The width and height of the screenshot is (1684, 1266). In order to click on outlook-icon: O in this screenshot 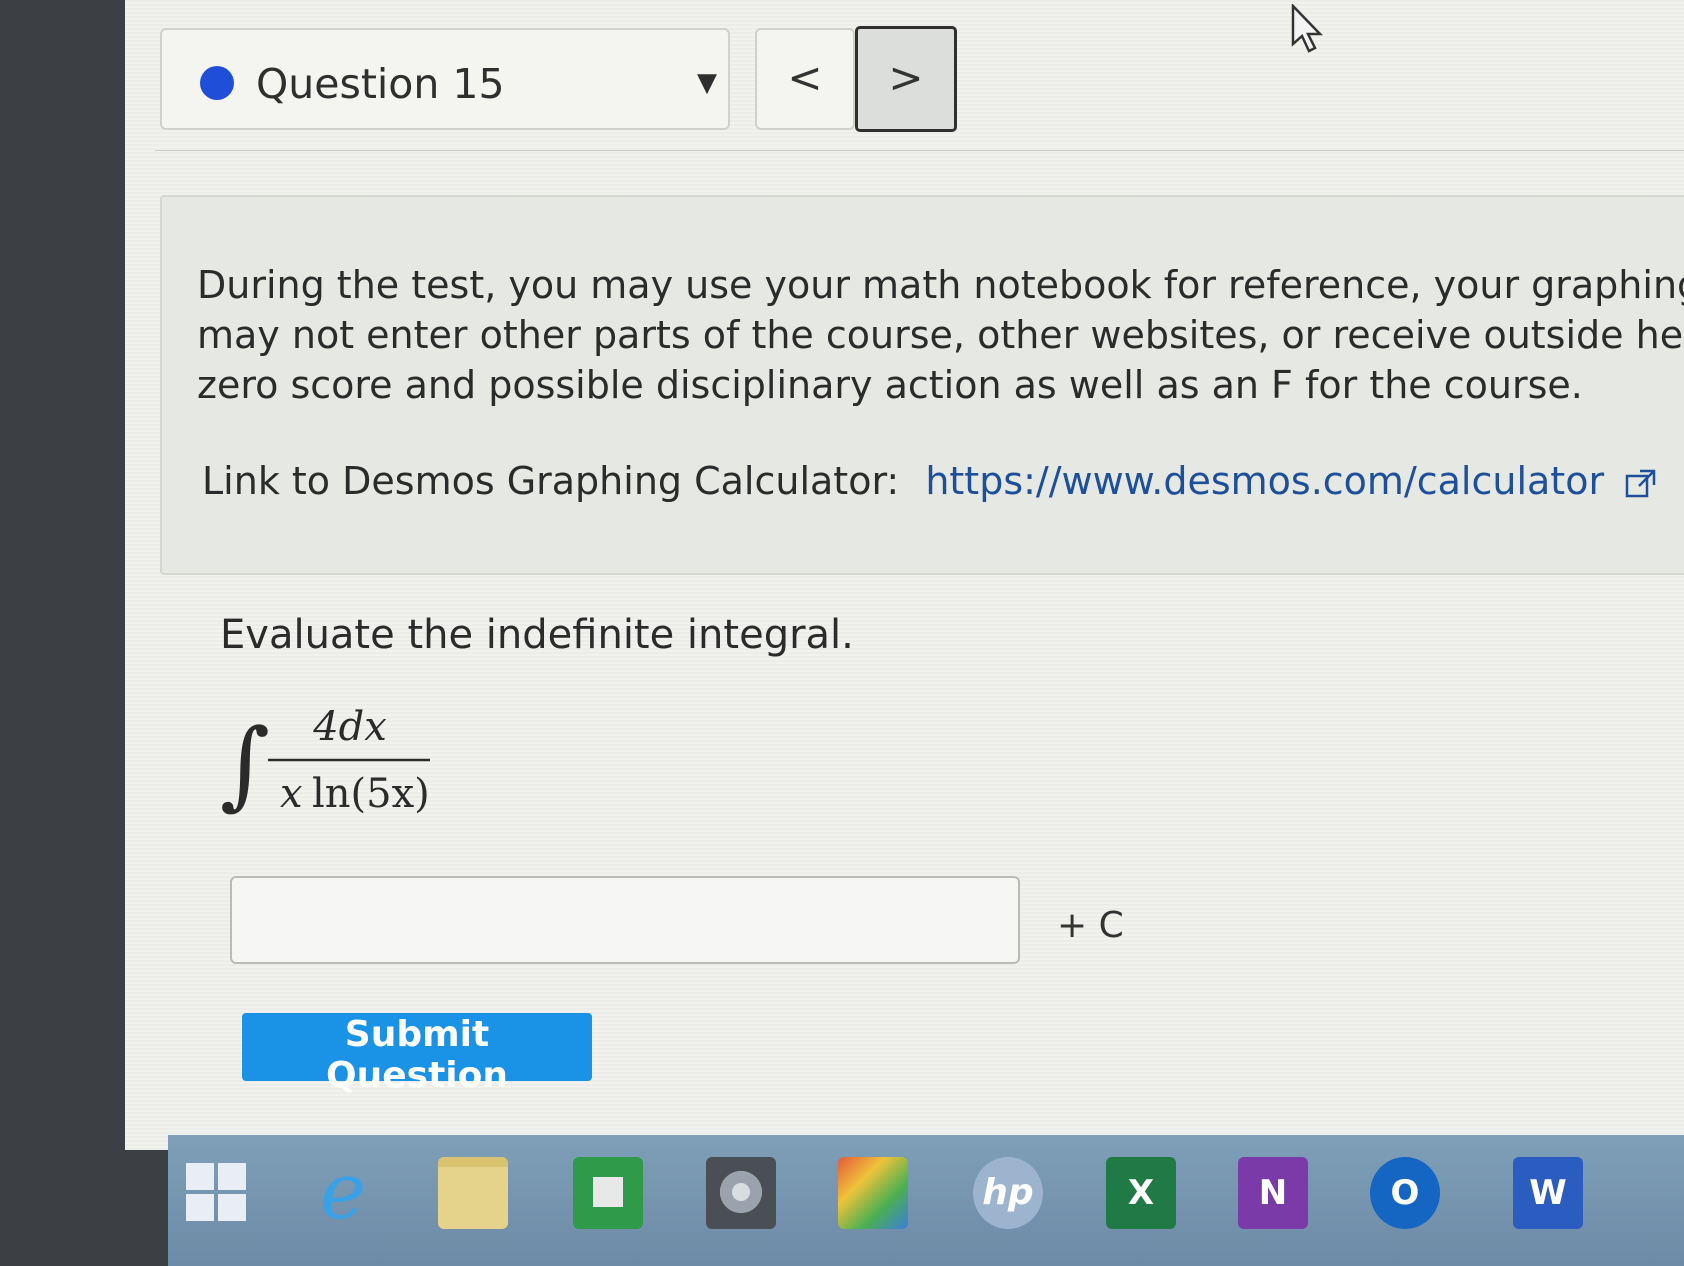, I will do `click(1405, 1193)`.